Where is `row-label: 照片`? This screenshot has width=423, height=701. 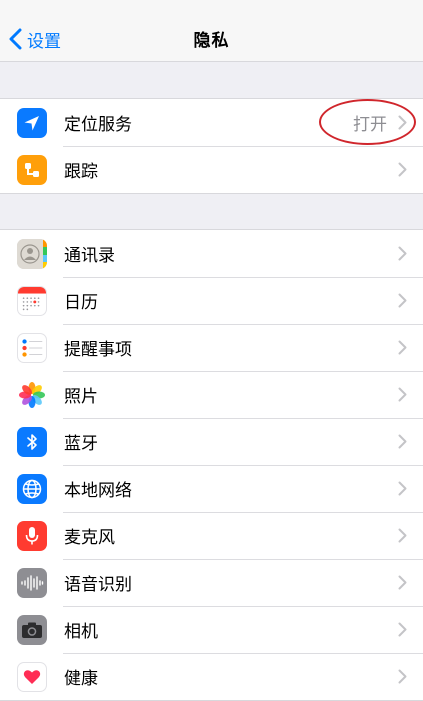
row-label: 照片 is located at coordinates (81, 397).